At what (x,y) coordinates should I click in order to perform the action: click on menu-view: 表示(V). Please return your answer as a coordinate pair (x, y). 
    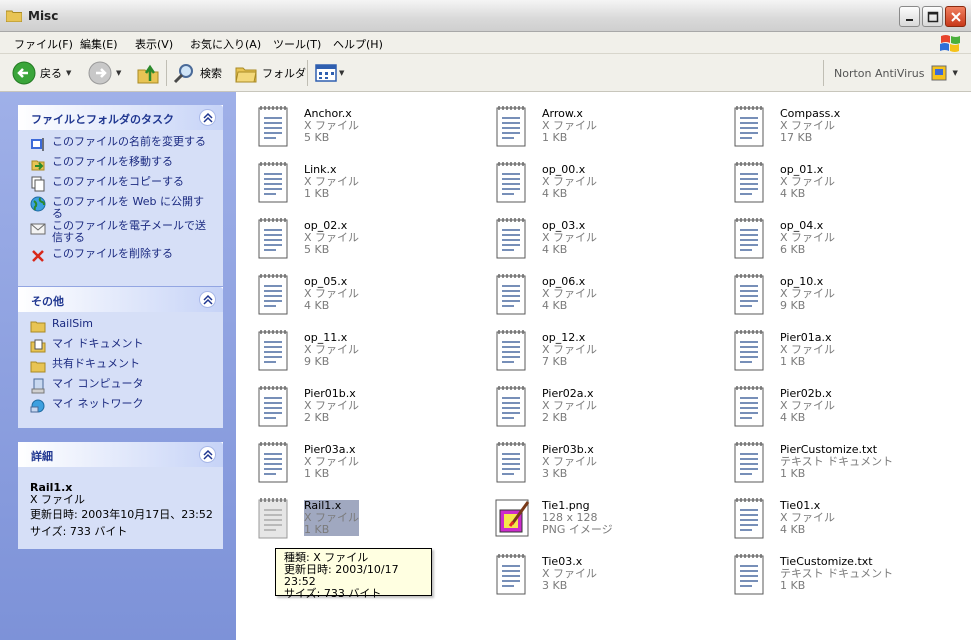
    Looking at the image, I should click on (154, 44).